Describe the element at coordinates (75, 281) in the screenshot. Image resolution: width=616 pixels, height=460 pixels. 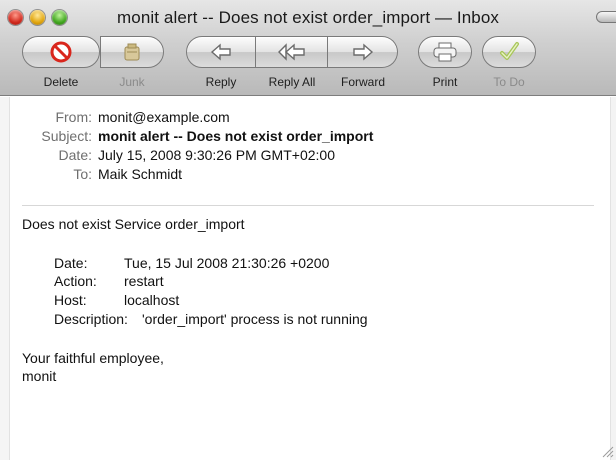
I see `detail-action-label: Action:` at that location.